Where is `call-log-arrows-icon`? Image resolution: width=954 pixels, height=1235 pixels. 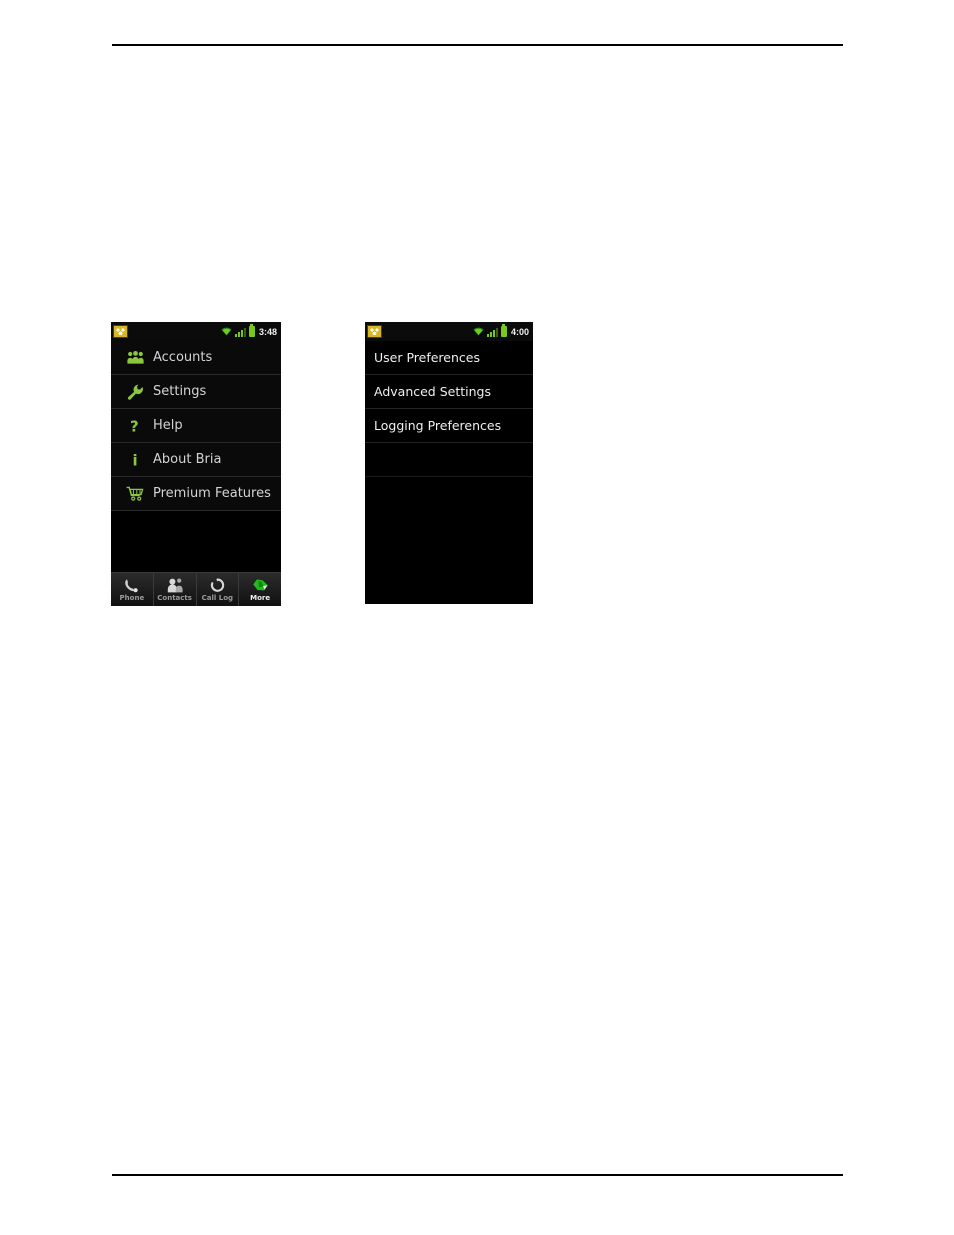
call-log-arrows-icon is located at coordinates (217, 585).